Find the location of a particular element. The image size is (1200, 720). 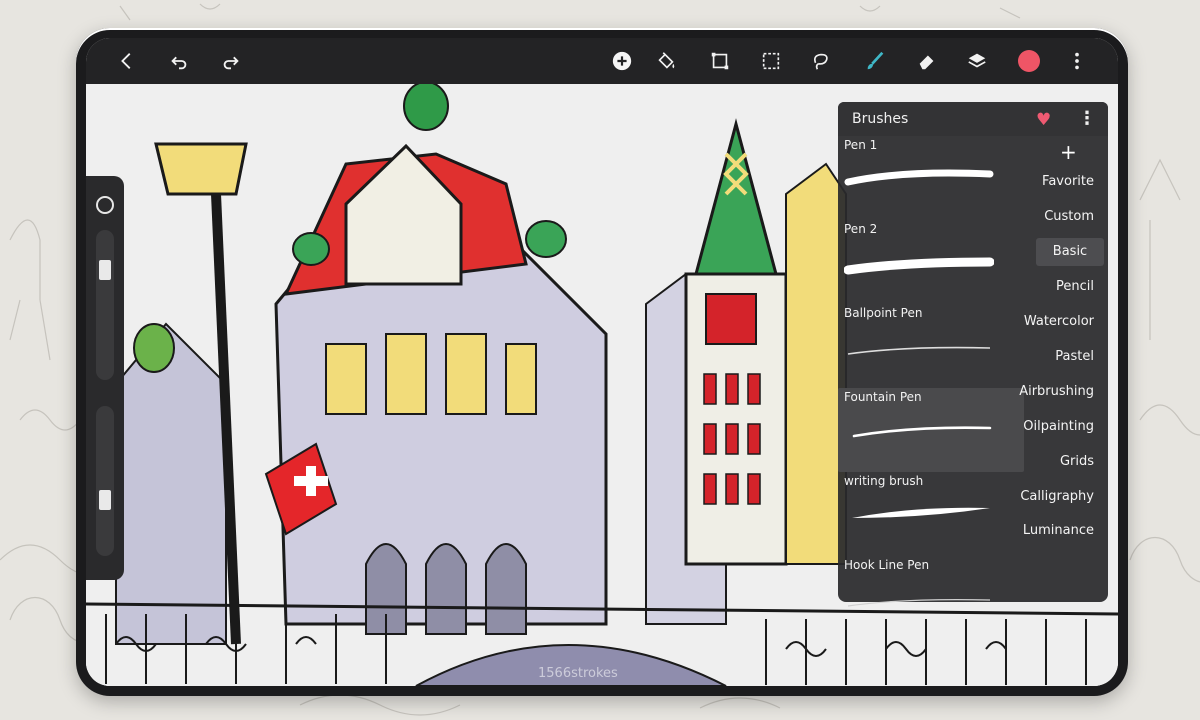

stroke-count: 1566strokes is located at coordinates (578, 673).